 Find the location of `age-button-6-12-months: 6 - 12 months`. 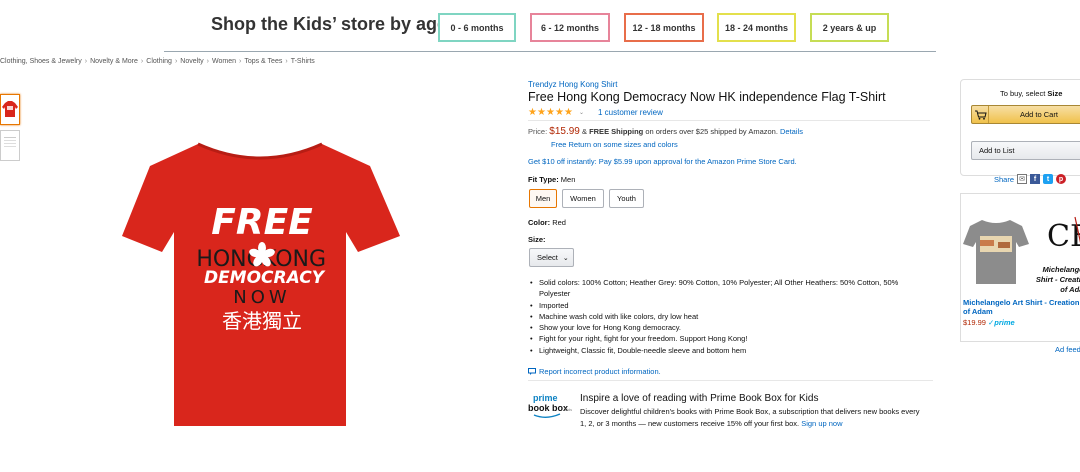

age-button-6-12-months: 6 - 12 months is located at coordinates (570, 27).